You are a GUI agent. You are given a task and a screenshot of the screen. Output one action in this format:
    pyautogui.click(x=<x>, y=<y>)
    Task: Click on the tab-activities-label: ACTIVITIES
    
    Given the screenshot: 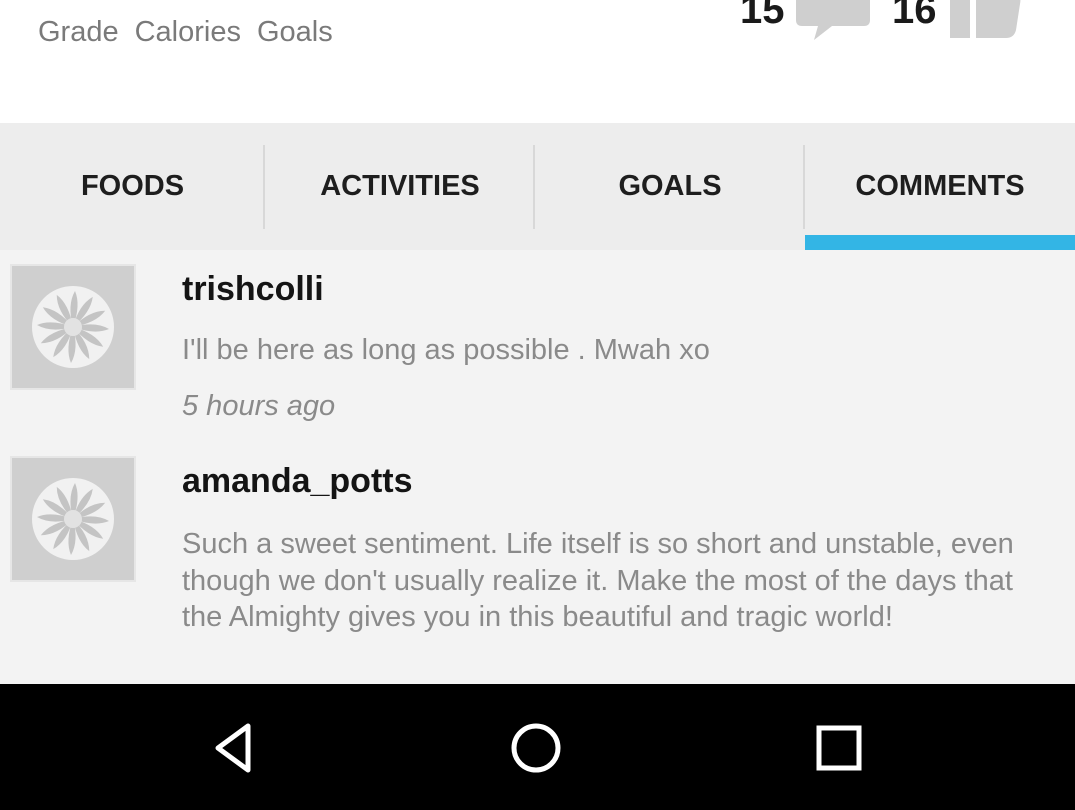 What is the action you would take?
    pyautogui.click(x=400, y=186)
    